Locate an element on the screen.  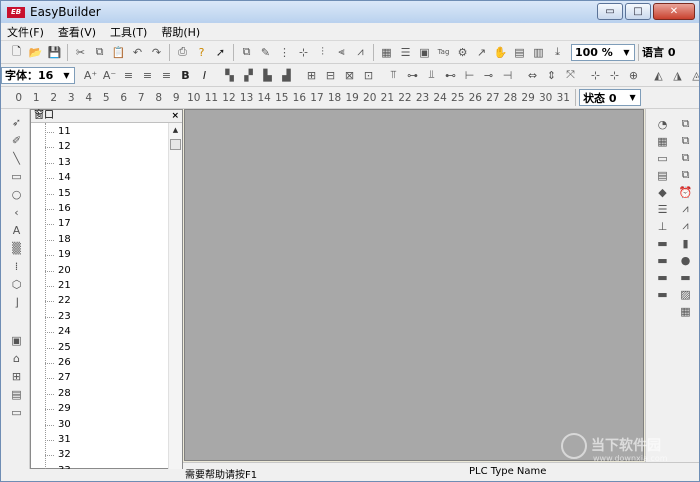
bit-lamp-icon: ⧉ is located at coordinates (686, 124).